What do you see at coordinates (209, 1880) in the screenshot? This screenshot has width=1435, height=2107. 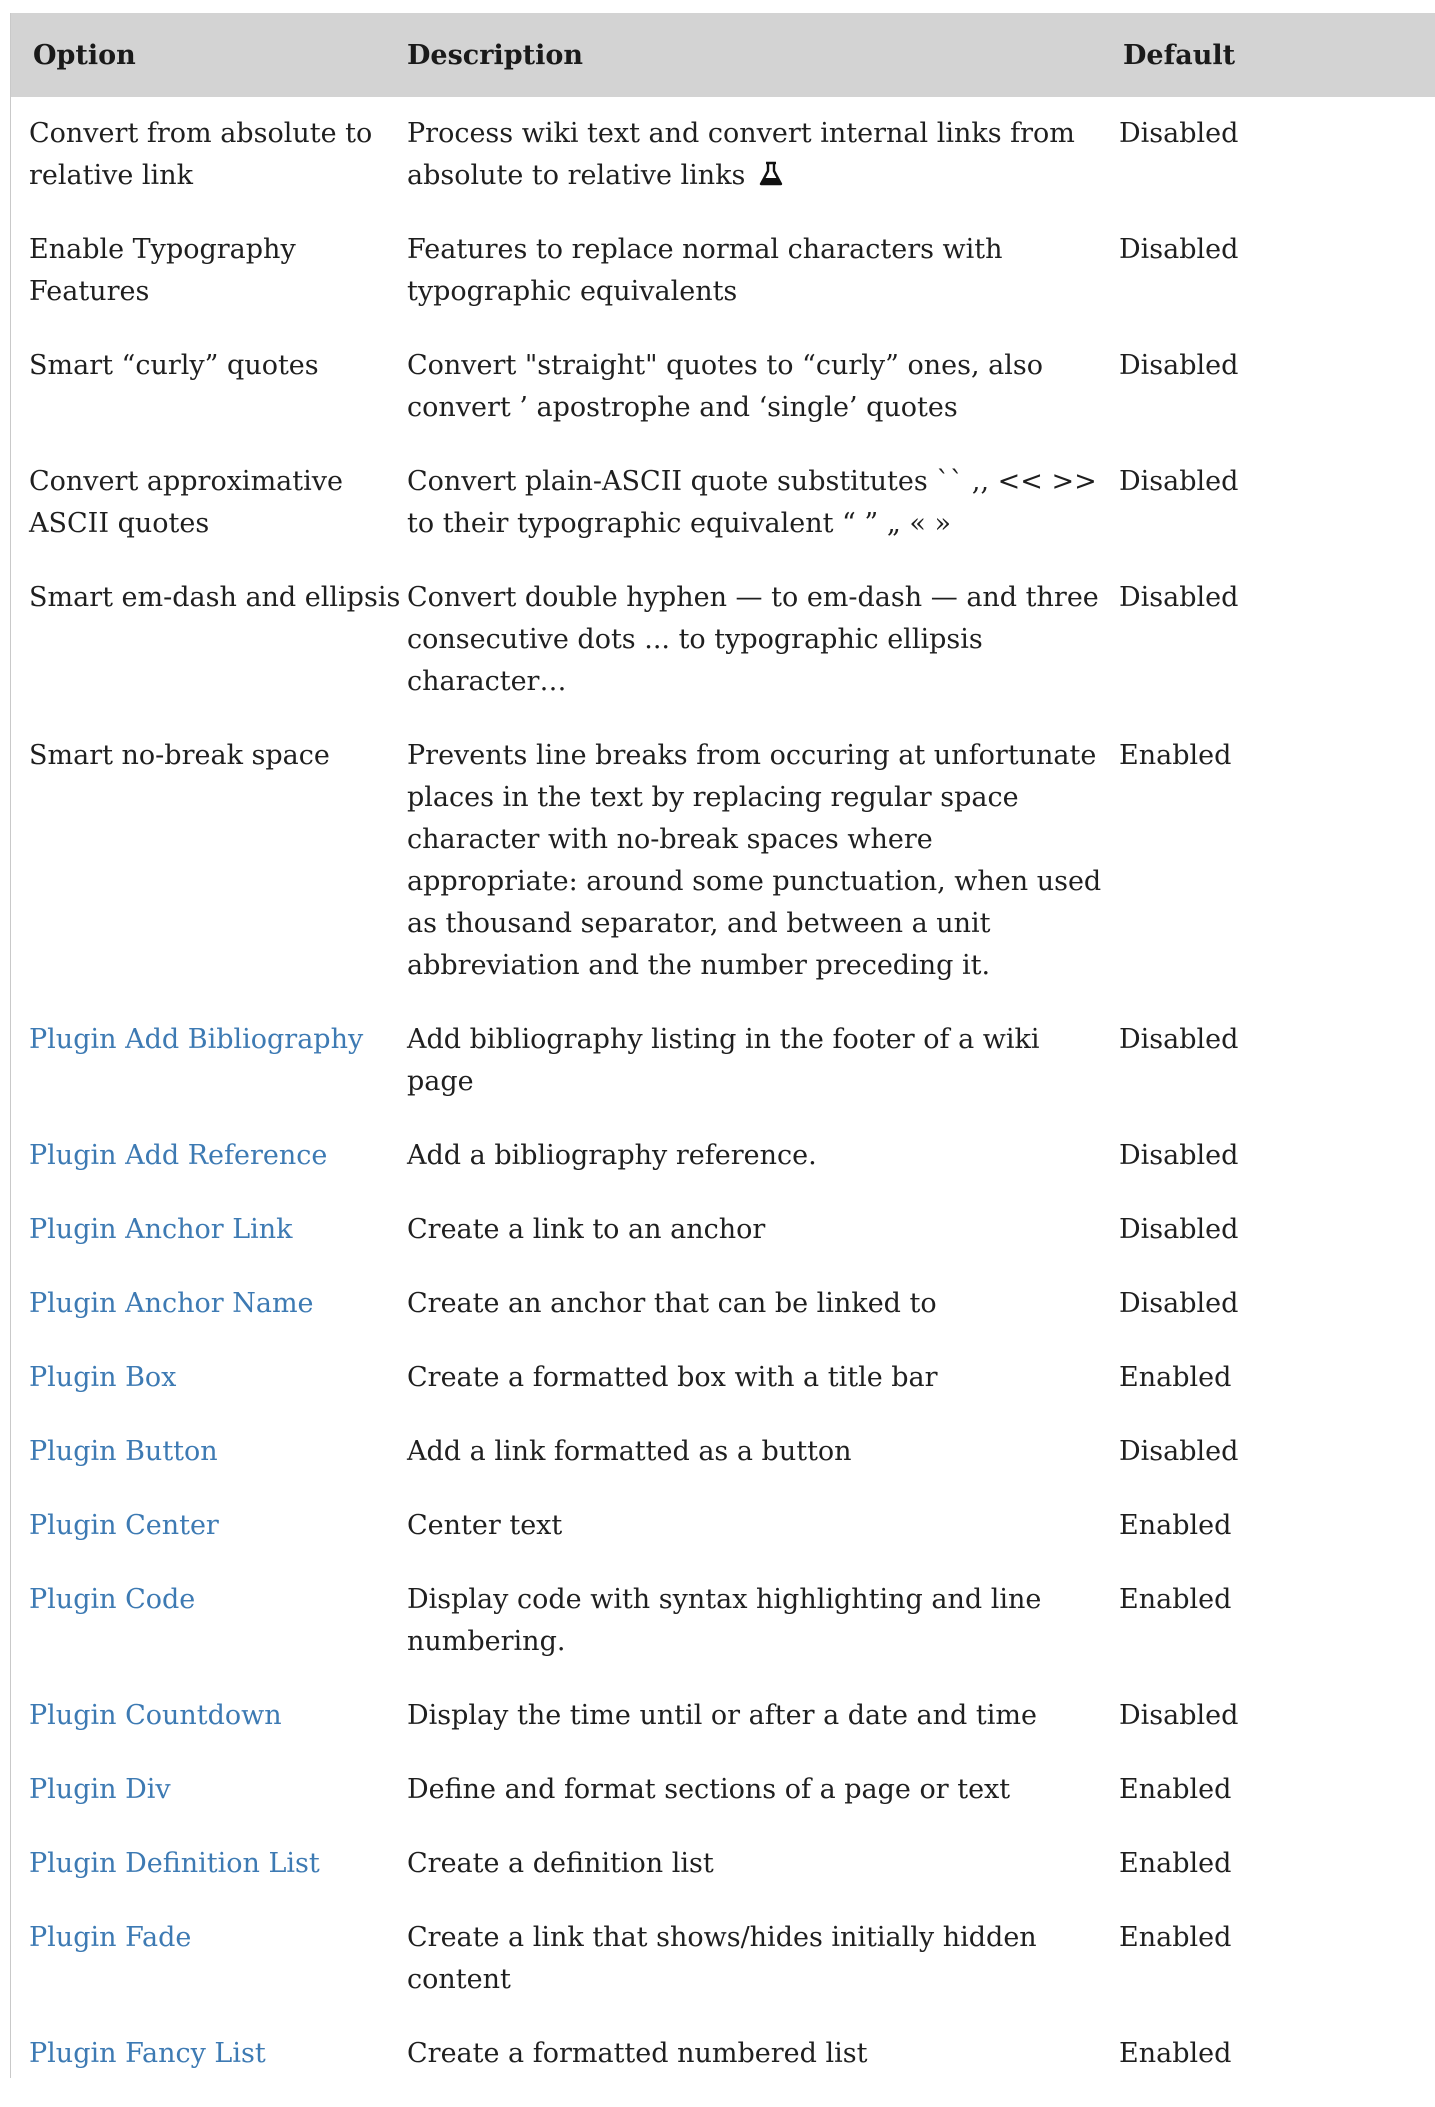 I see `option-cell: Plugin Definition List` at bounding box center [209, 1880].